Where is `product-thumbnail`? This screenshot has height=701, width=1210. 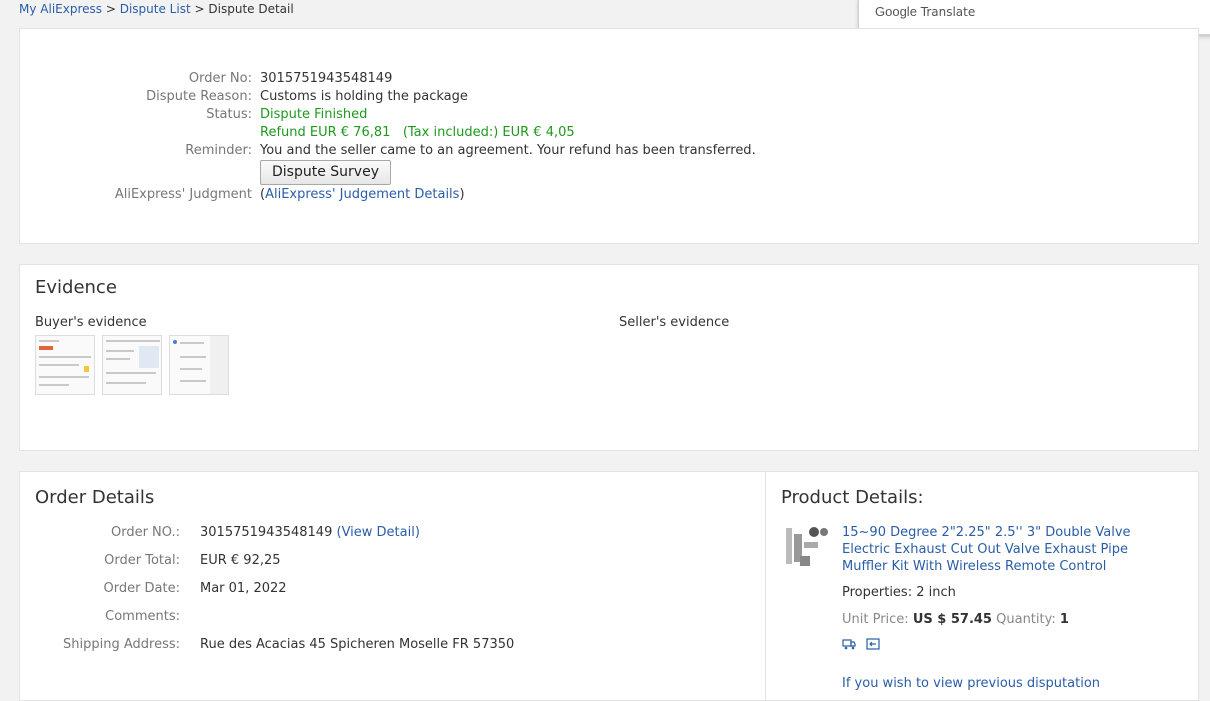 product-thumbnail is located at coordinates (806, 546).